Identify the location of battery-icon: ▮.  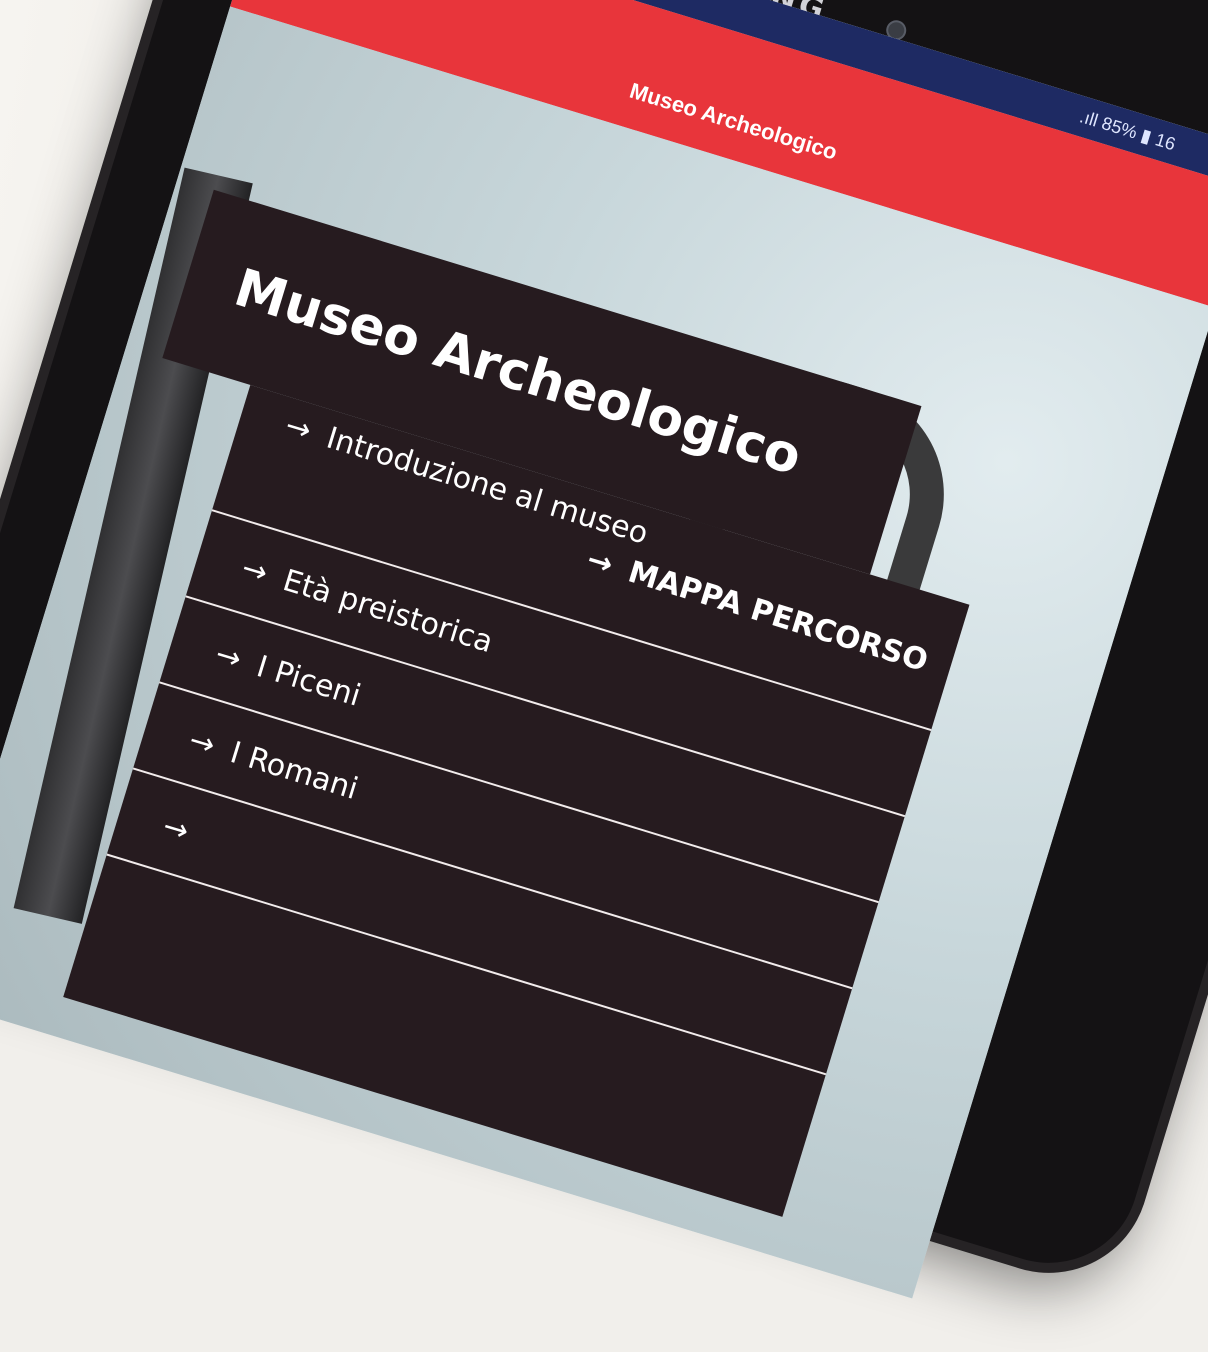
(1146, 136).